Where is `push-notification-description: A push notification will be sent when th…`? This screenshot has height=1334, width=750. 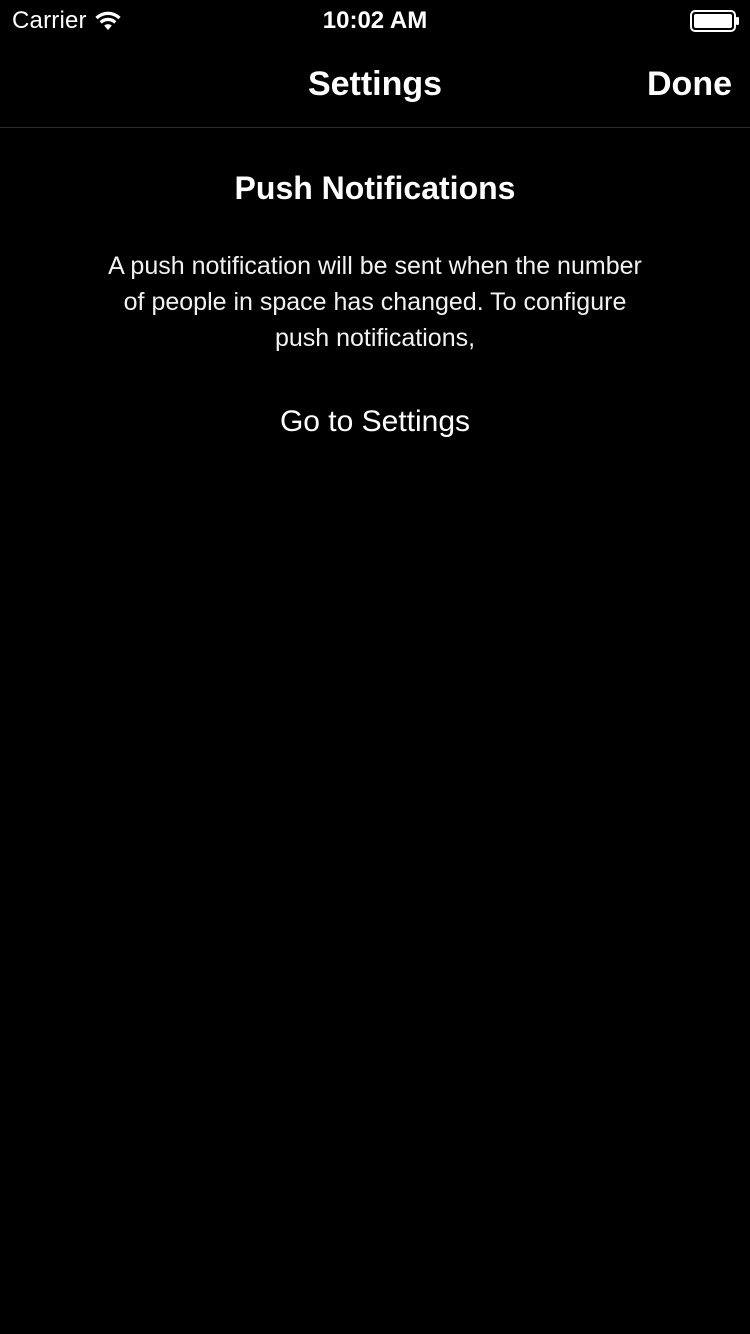
push-notification-description: A push notification will be sent when th… is located at coordinates (375, 302).